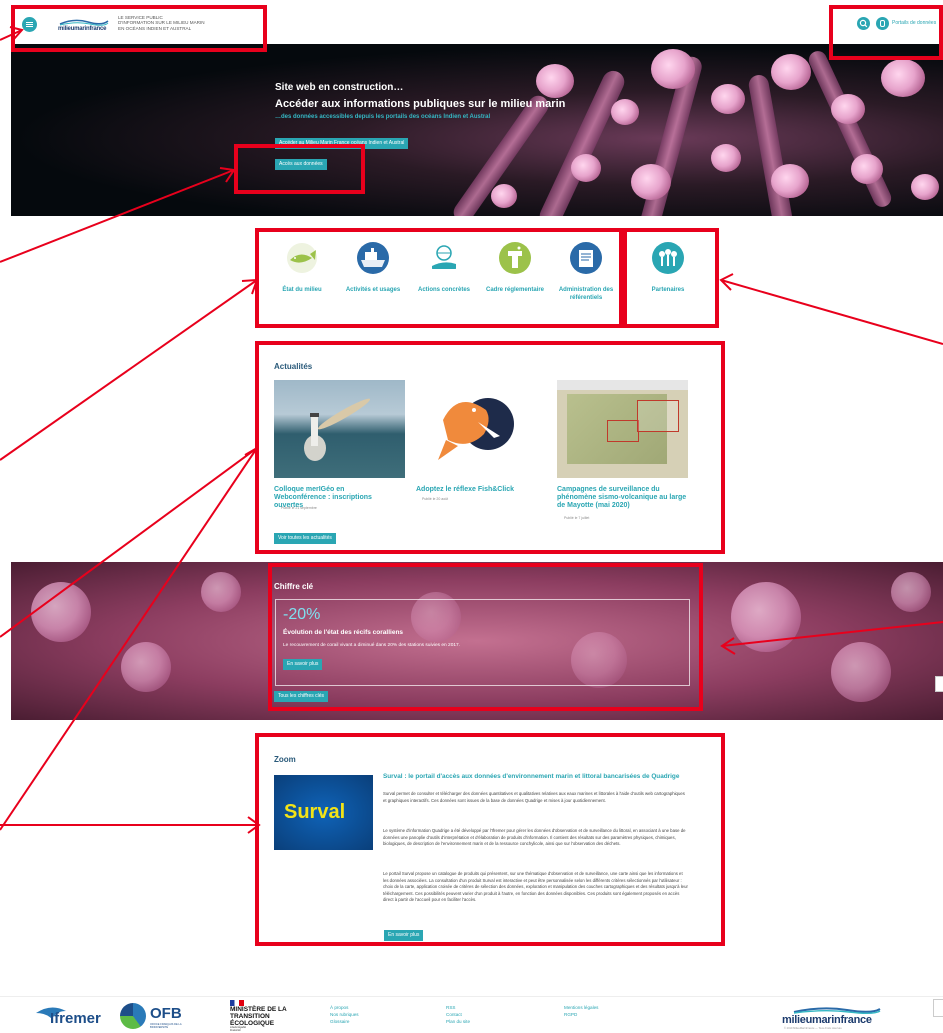  Describe the element at coordinates (302, 258) in the screenshot. I see `fish-icon` at that location.